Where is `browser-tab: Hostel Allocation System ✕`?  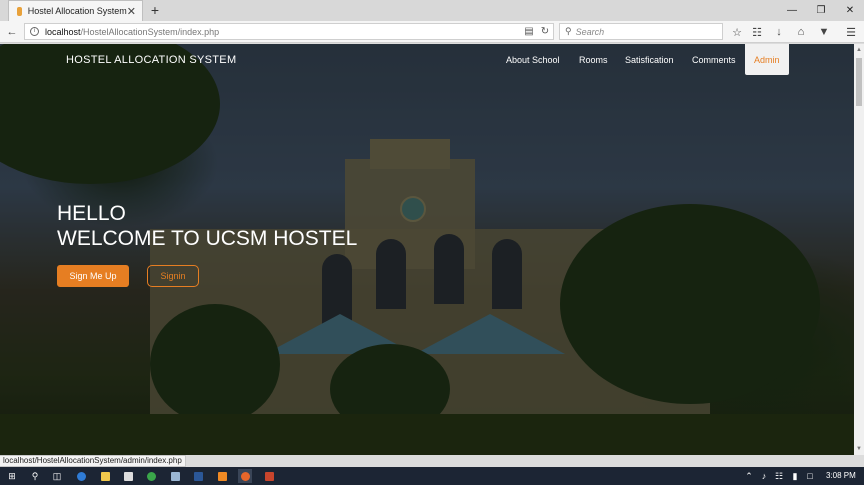 browser-tab: Hostel Allocation System ✕ is located at coordinates (75, 10).